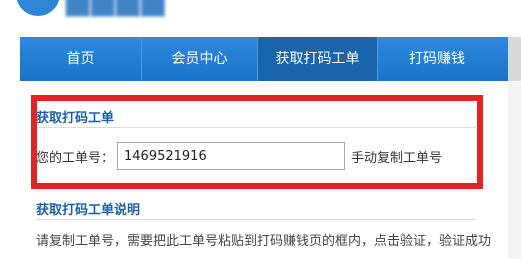 Image resolution: width=521 pixels, height=259 pixels. What do you see at coordinates (38, 8) in the screenshot?
I see `logo-icon` at bounding box center [38, 8].